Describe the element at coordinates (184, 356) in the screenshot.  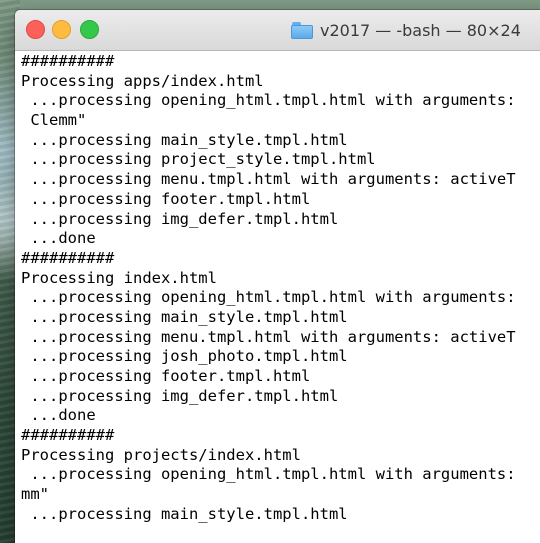
I see `terminal-line: ...processing josh_photo.tmpl.html` at that location.